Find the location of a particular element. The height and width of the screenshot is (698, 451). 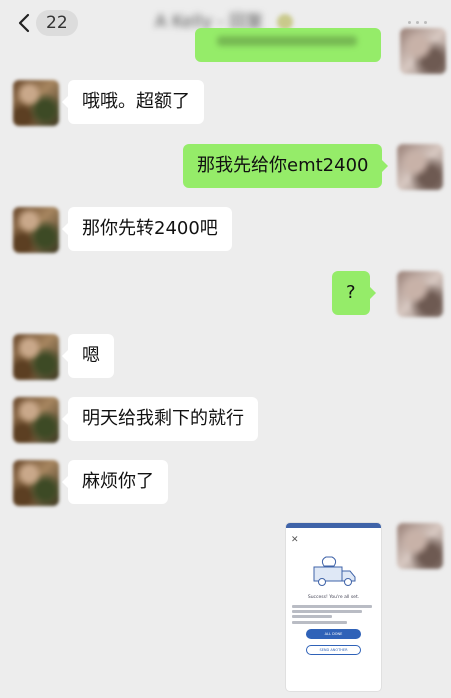

message-bubble: 那我先给你emt2400 is located at coordinates (286, 166).